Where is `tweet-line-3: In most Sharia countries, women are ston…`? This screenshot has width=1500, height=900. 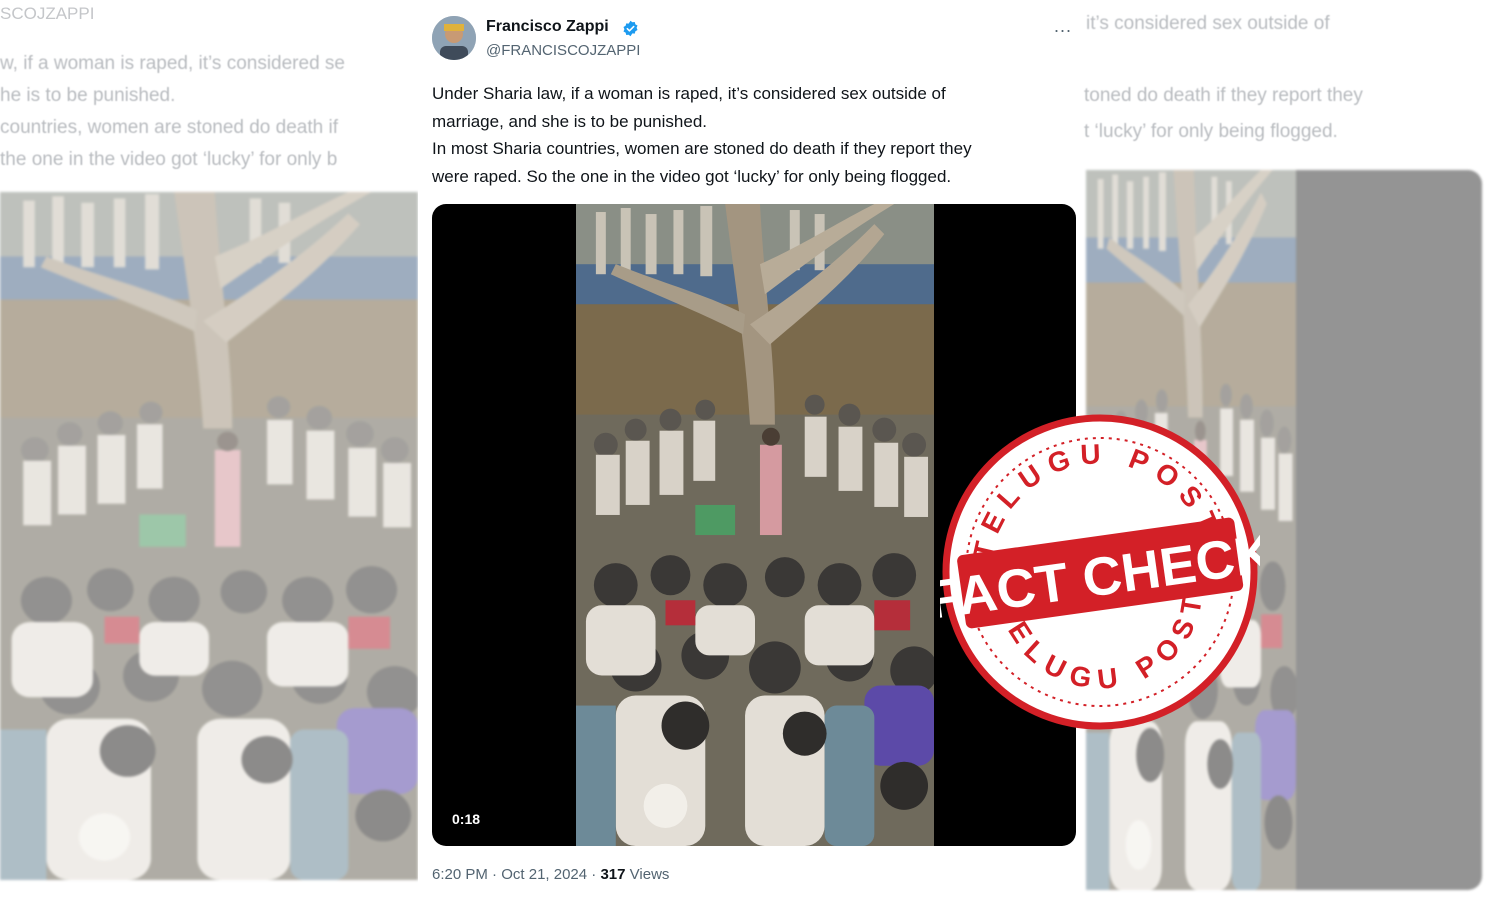
tweet-line-3: In most Sharia countries, women are ston… is located at coordinates (702, 148).